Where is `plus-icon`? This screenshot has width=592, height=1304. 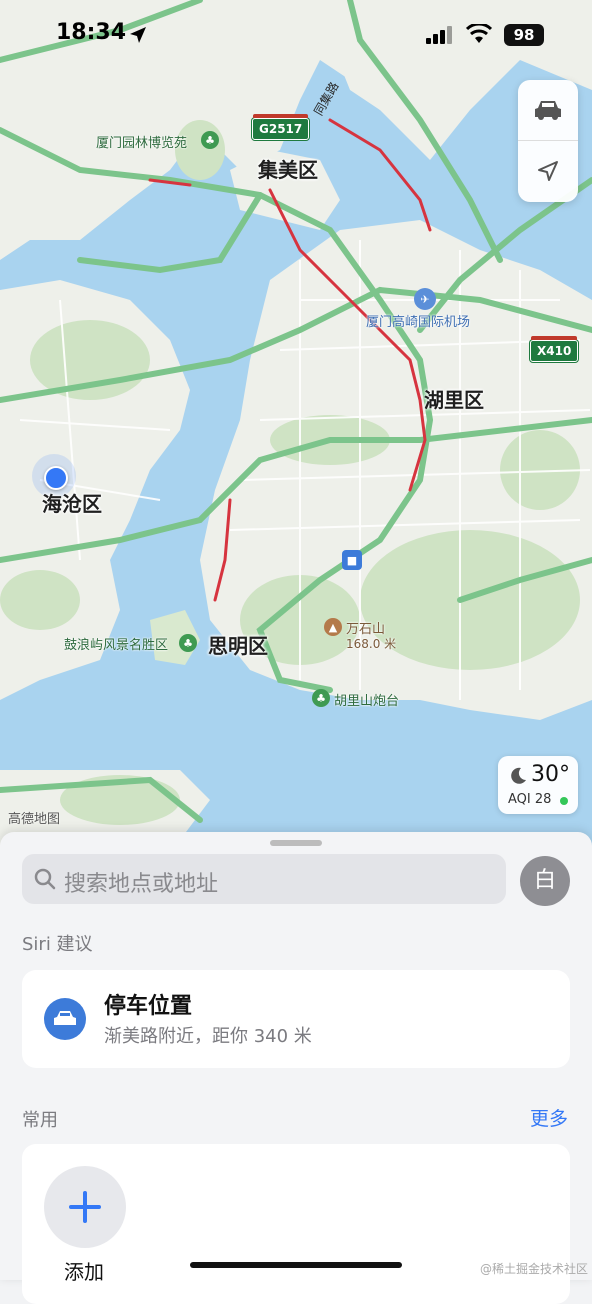
plus-icon is located at coordinates (85, 1207).